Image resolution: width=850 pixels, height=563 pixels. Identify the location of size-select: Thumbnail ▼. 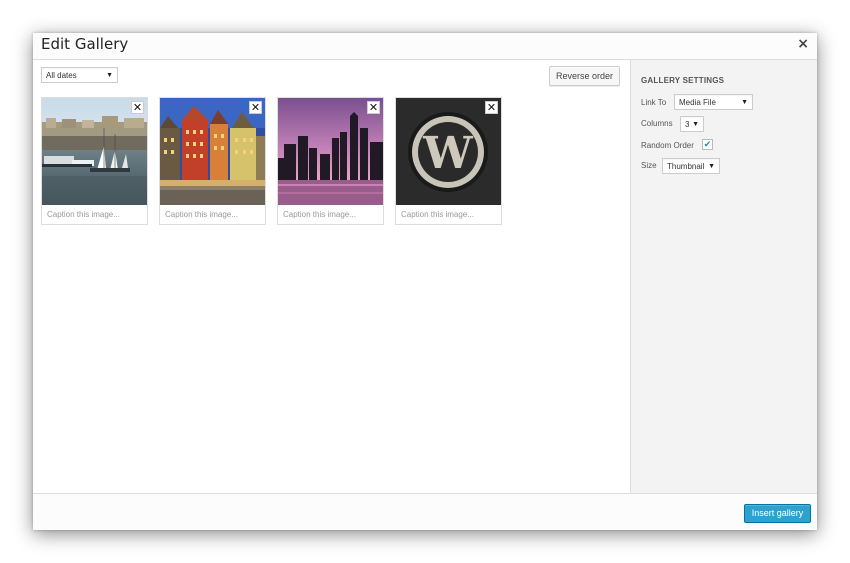
(691, 166).